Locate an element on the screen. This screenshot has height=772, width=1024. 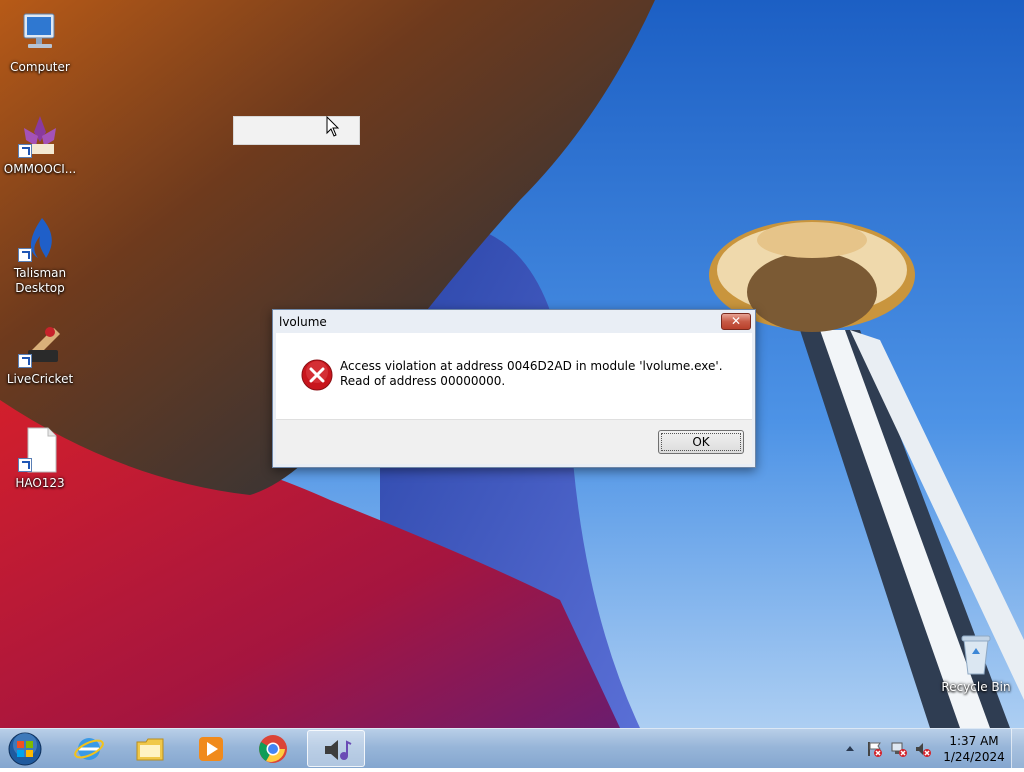
mouse-cursor-icon is located at coordinates (333, 126).